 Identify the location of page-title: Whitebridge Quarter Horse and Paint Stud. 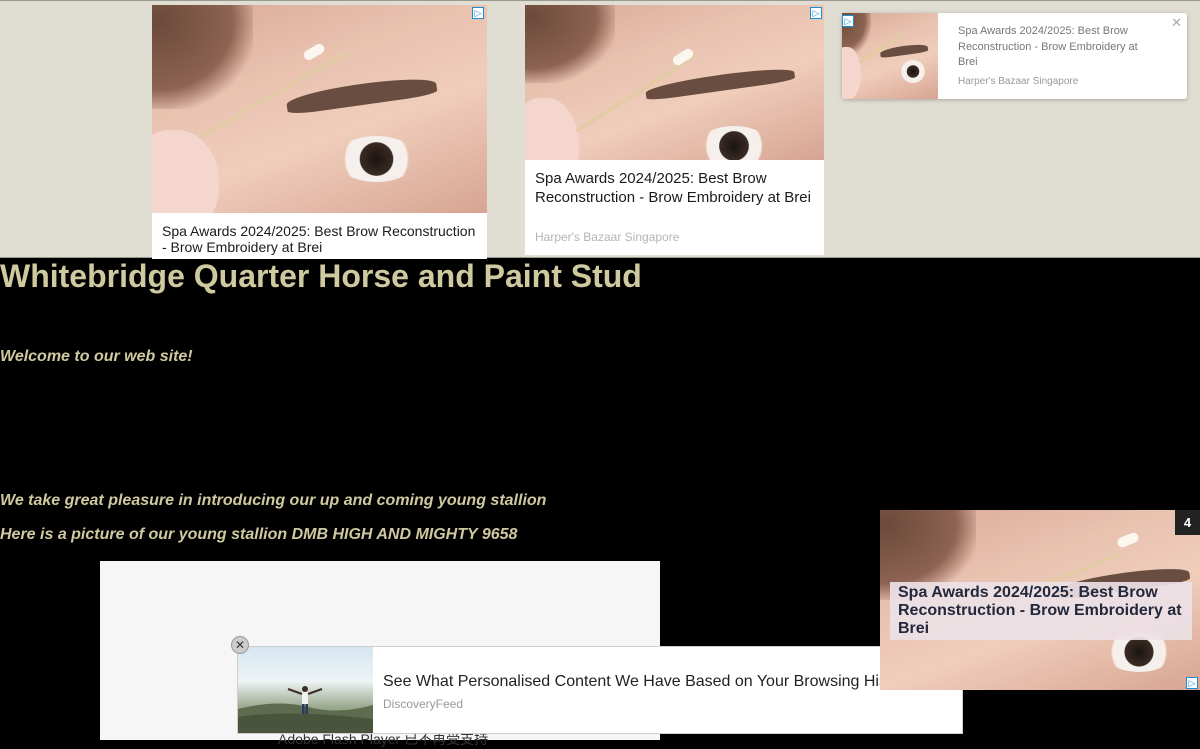
(321, 276).